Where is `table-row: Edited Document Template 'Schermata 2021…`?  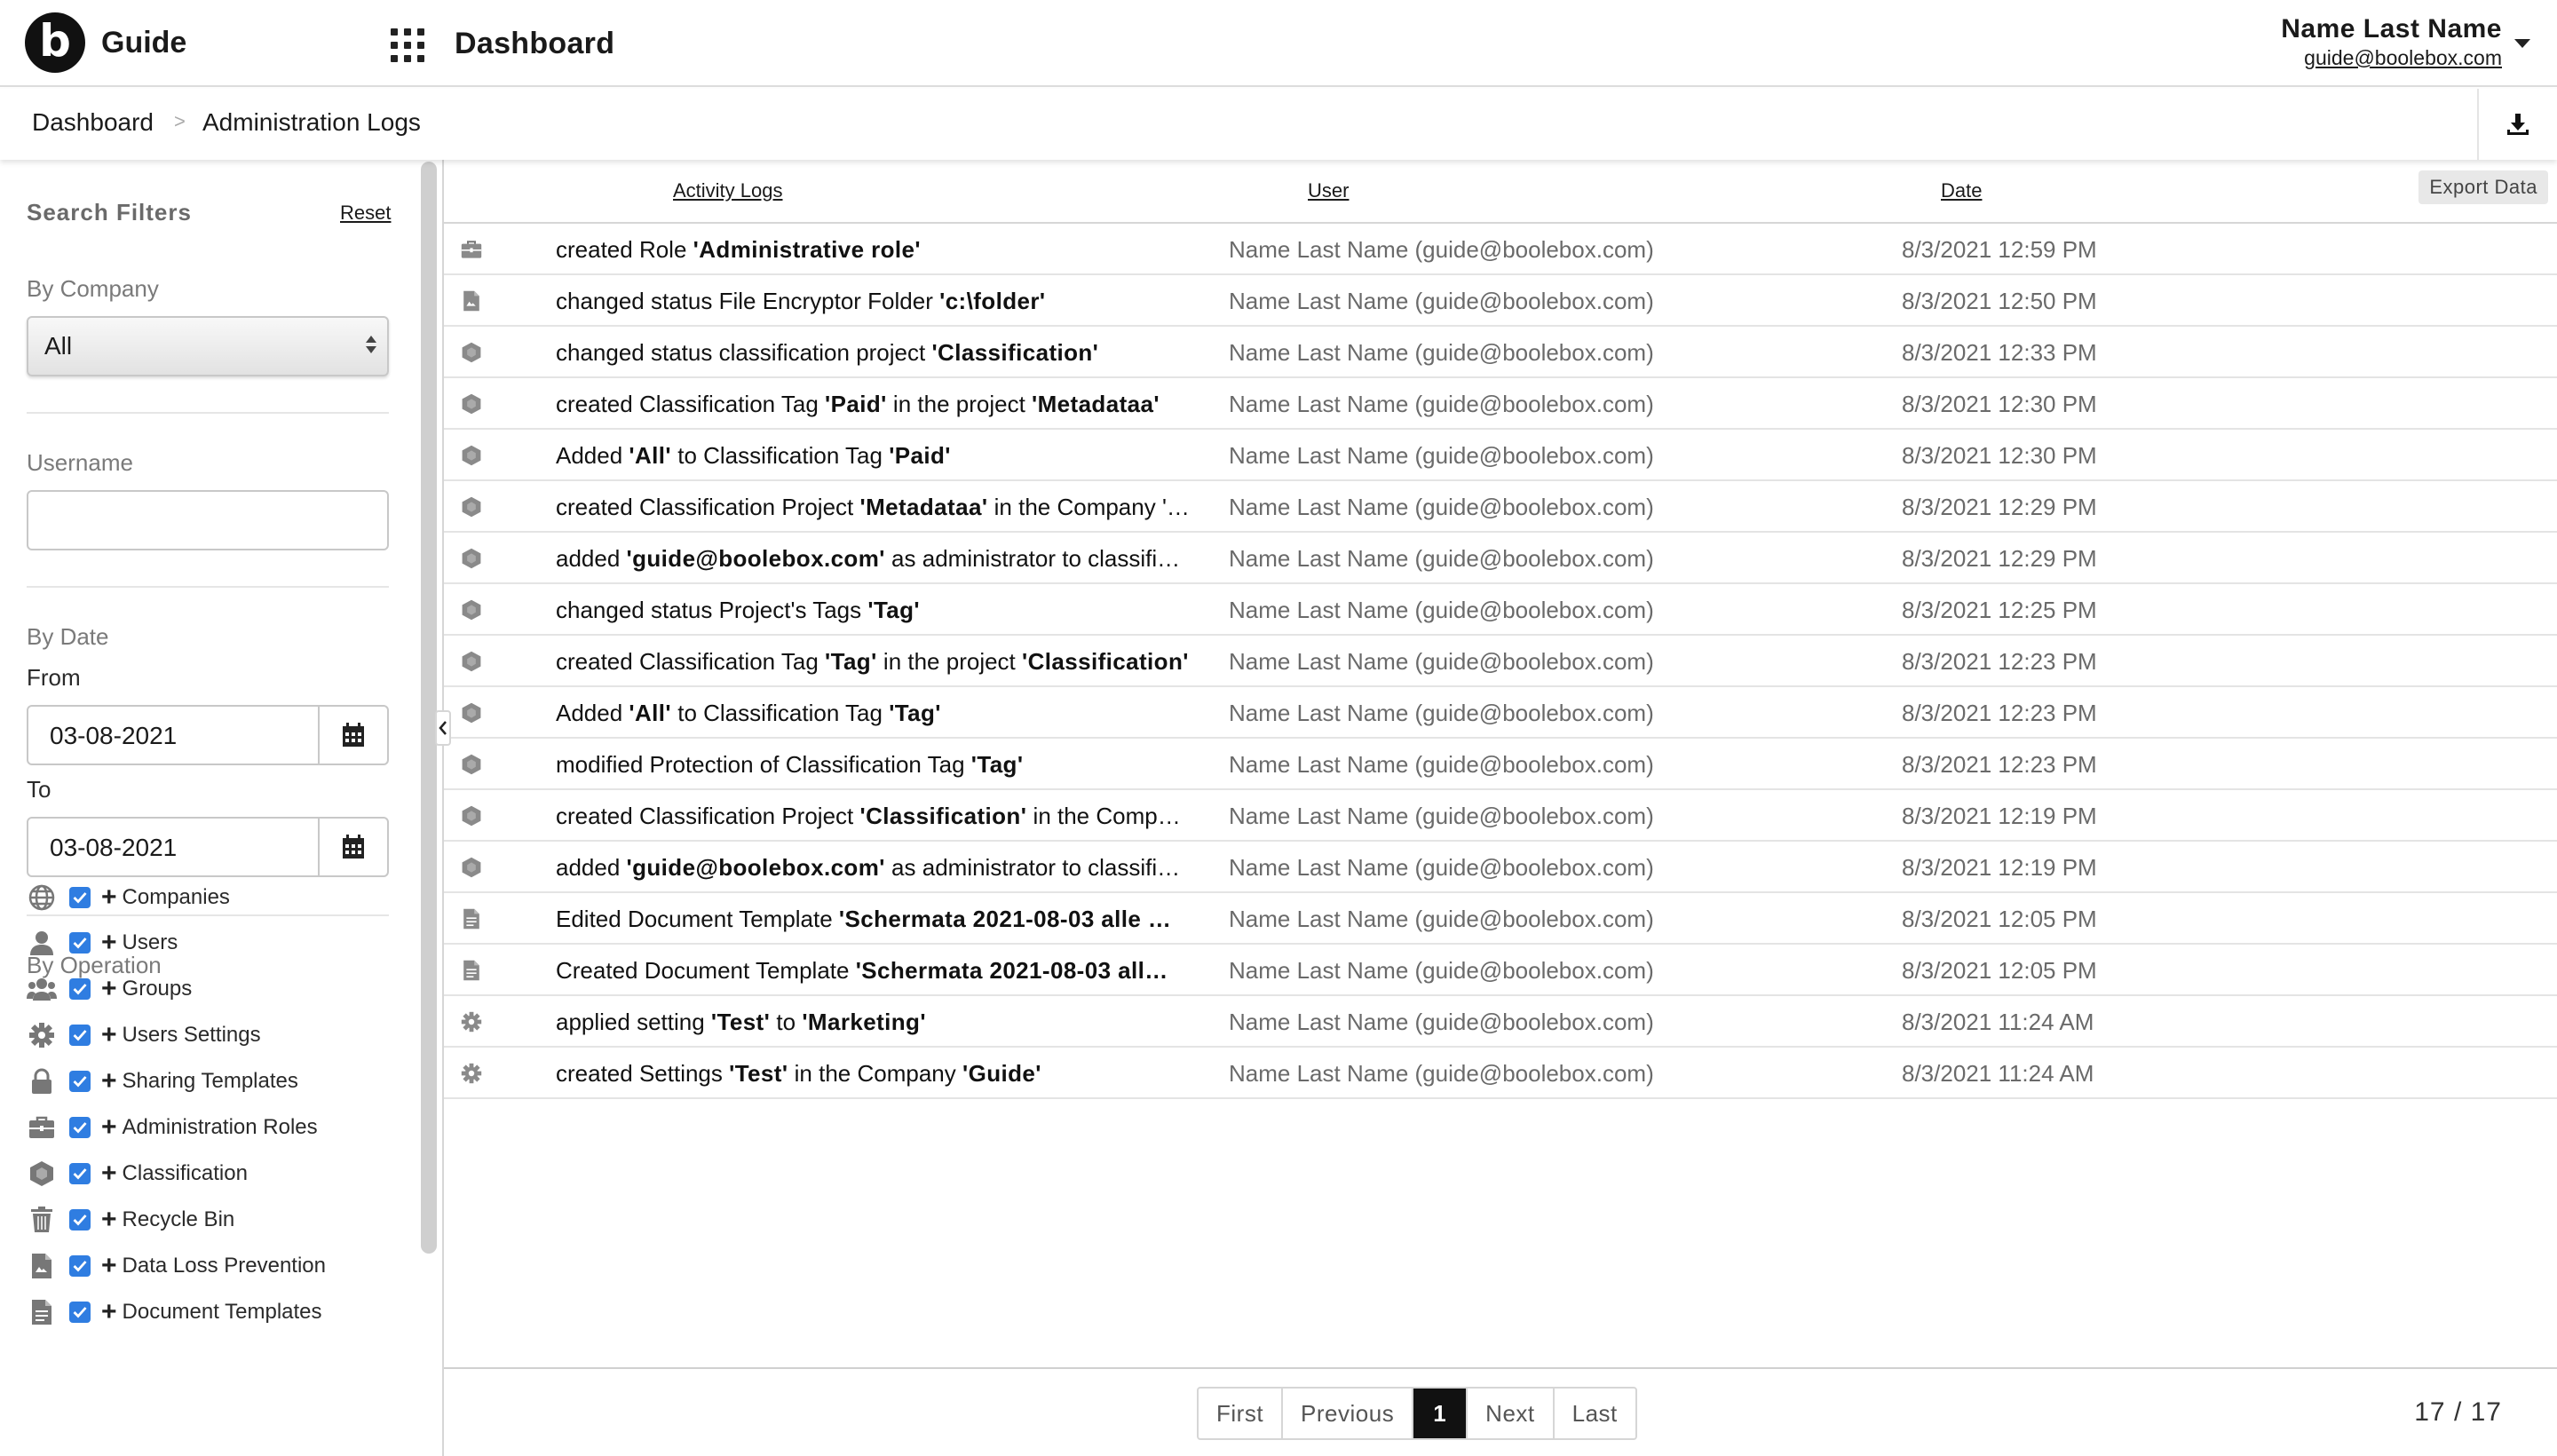 table-row: Edited Document Template 'Schermata 2021… is located at coordinates (1500, 919).